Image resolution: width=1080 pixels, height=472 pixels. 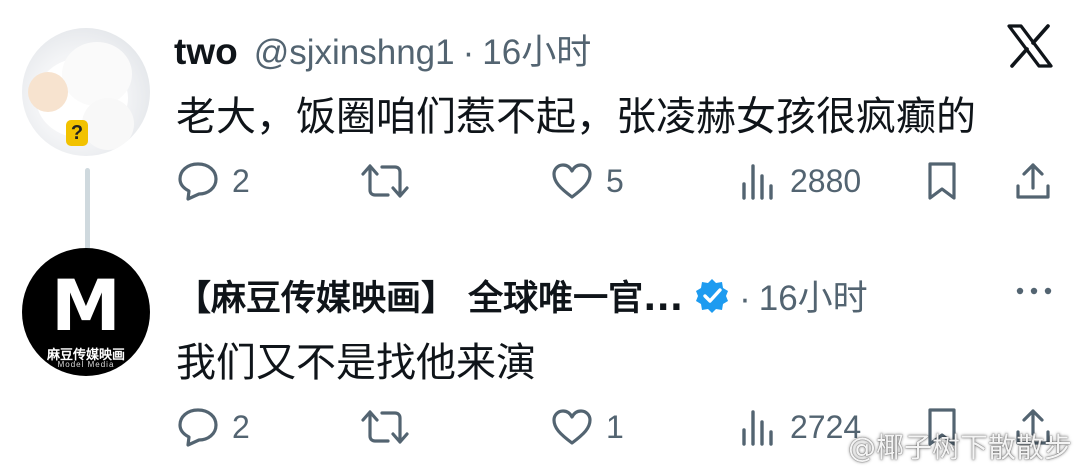 I want to click on thread-line, so click(x=87, y=214).